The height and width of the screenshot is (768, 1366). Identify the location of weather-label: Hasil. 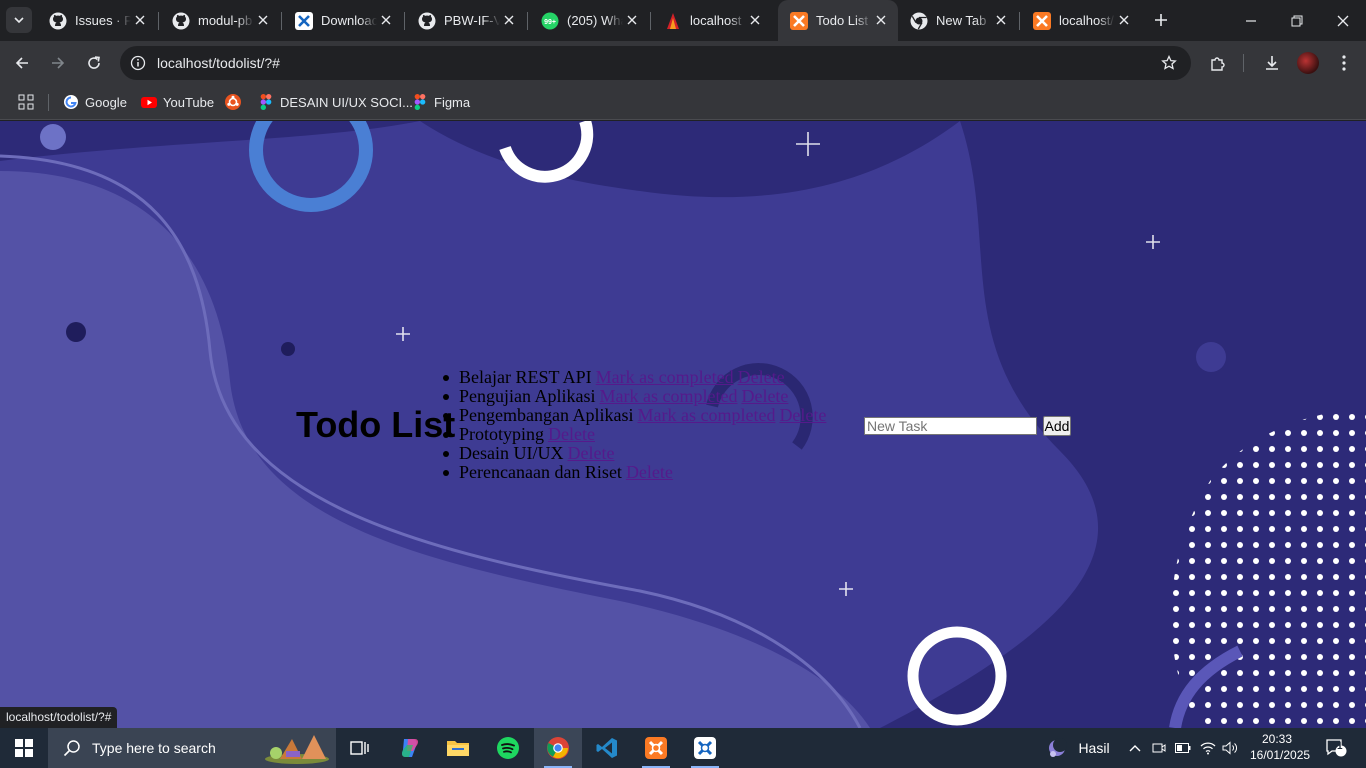
(1094, 748).